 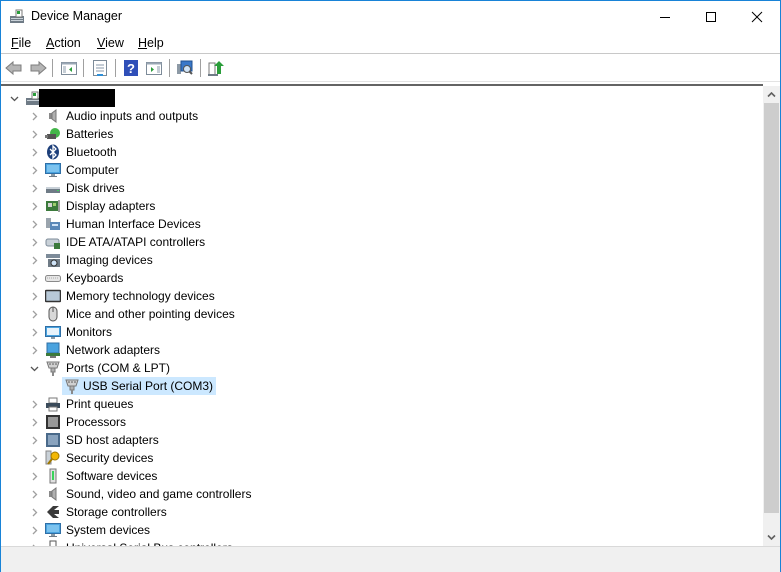 I want to click on title-bar: Device Manager, so click(x=390, y=16).